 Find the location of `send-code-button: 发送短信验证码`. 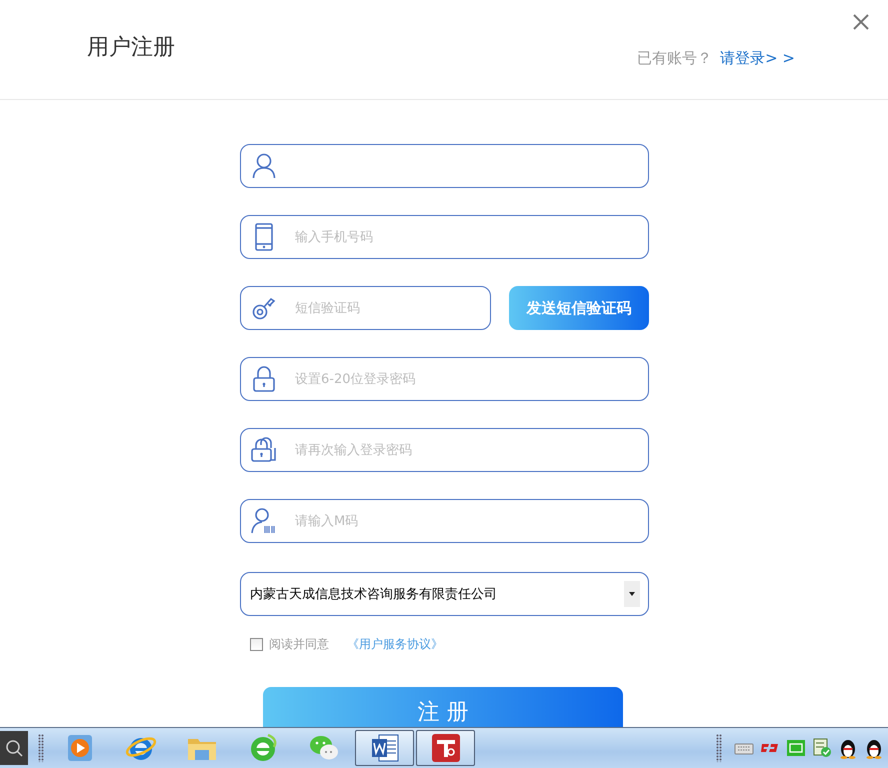

send-code-button: 发送短信验证码 is located at coordinates (579, 308).